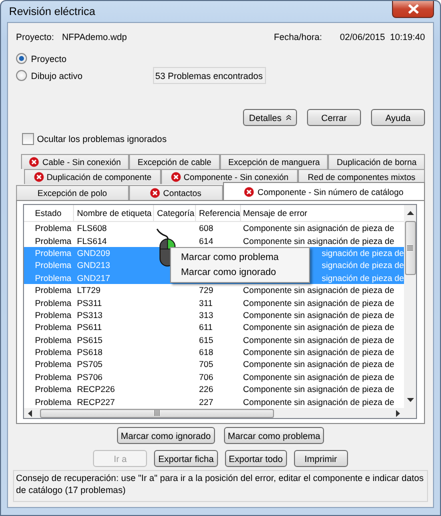 This screenshot has height=516, width=441. What do you see at coordinates (206, 352) in the screenshot?
I see `table-cell: 618` at bounding box center [206, 352].